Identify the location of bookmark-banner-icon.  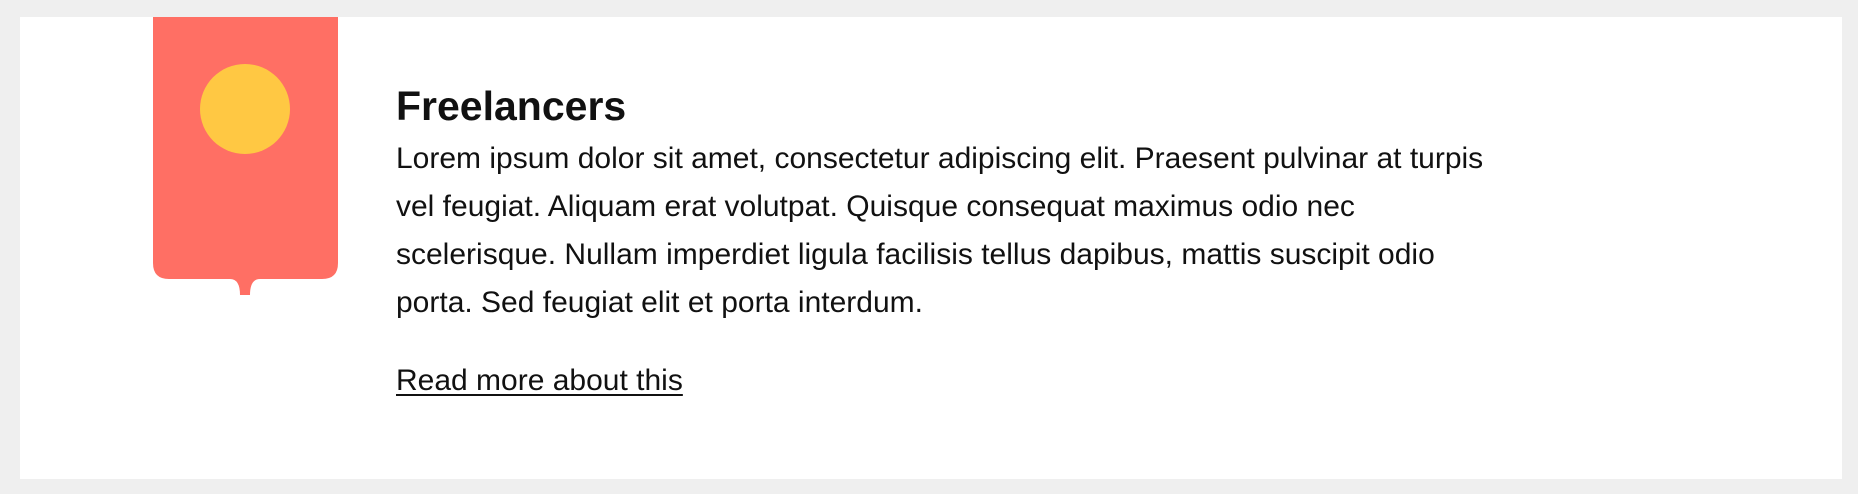
(245, 156).